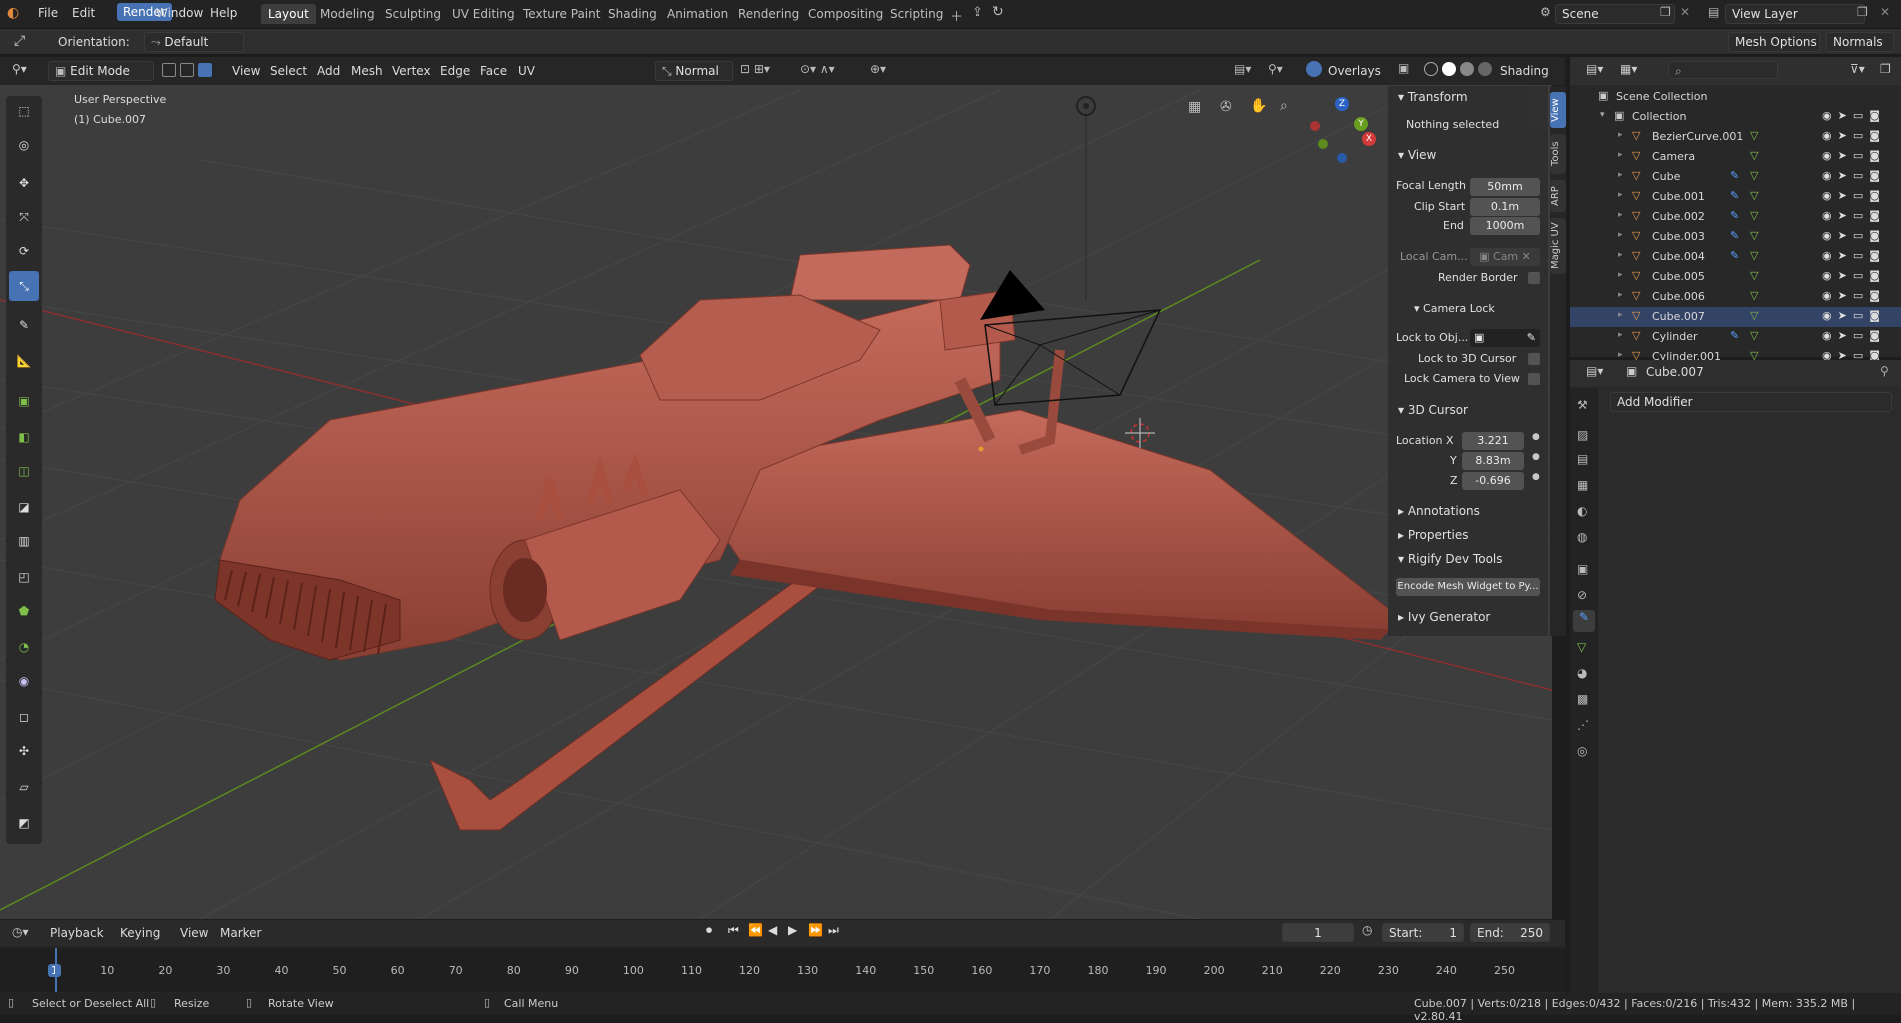 This screenshot has height=1023, width=1901. Describe the element at coordinates (1450, 559) in the screenshot. I see `rigify-section: ▾ Rigify Dev Tools` at that location.